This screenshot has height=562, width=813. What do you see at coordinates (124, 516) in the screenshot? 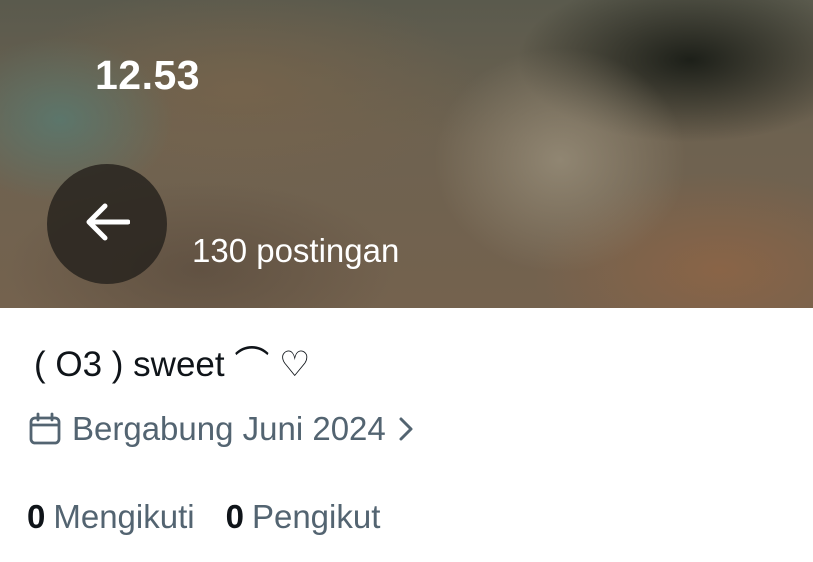
I see `following-label: Mengikuti` at bounding box center [124, 516].